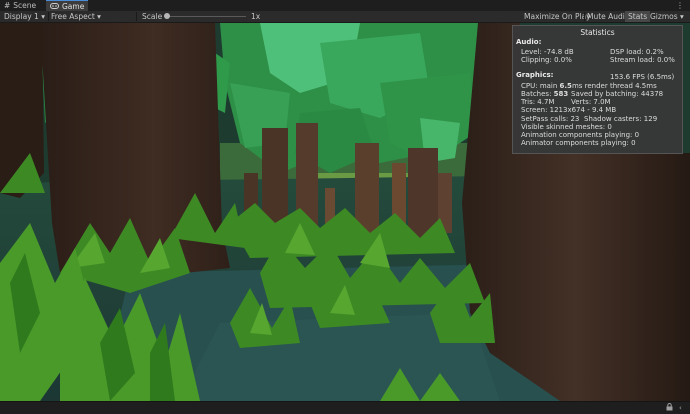  I want to click on audio-clipping: Clipping: 0.0%, so click(546, 60).